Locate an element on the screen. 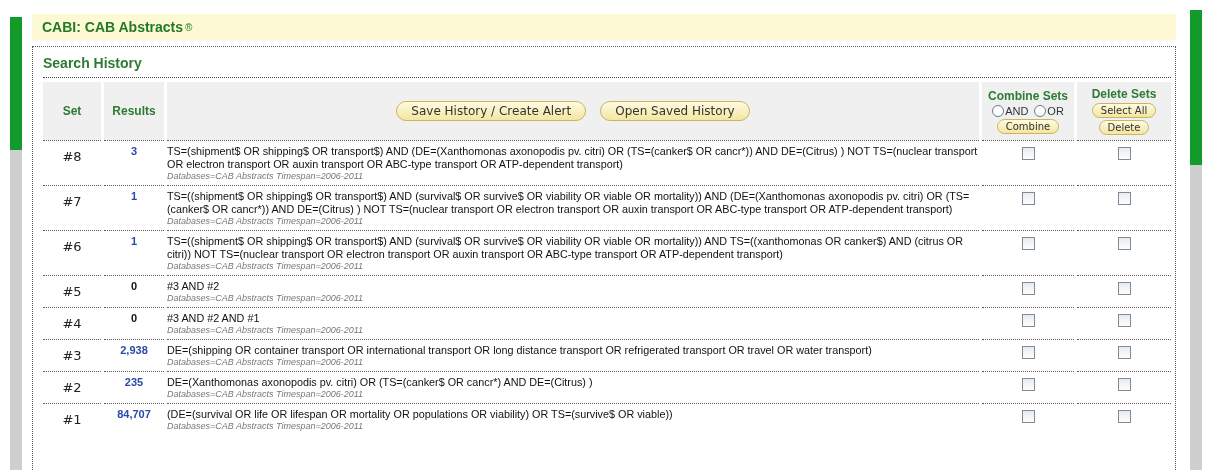 This screenshot has height=470, width=1209. column-header: Delete Sets is located at coordinates (1124, 94).